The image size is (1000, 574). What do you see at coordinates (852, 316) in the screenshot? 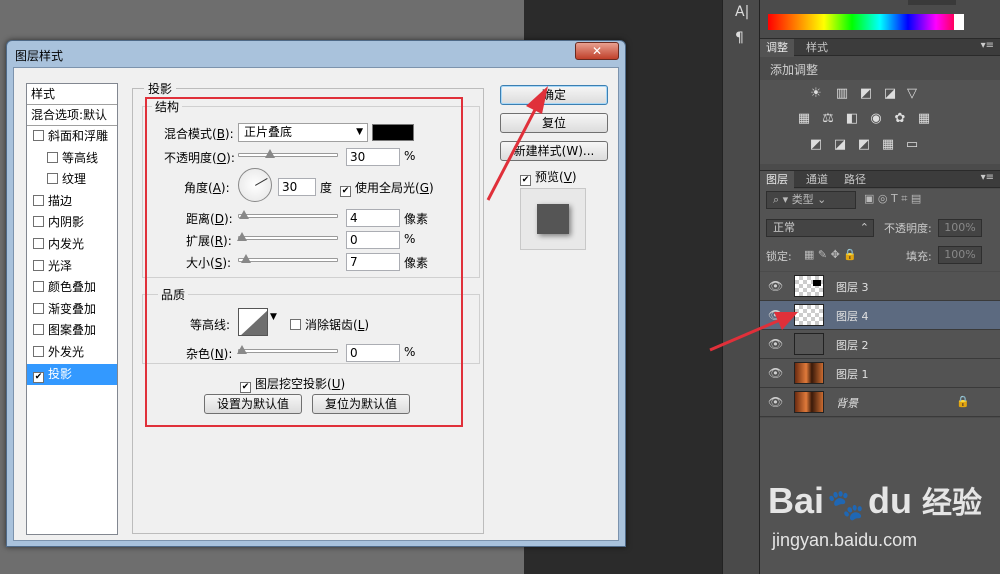
I see `layer-name: 图层 4` at bounding box center [852, 316].